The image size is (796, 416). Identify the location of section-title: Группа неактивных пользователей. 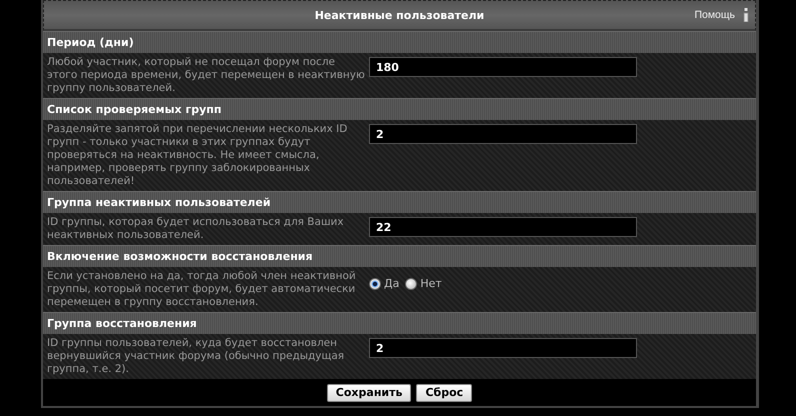
(159, 202).